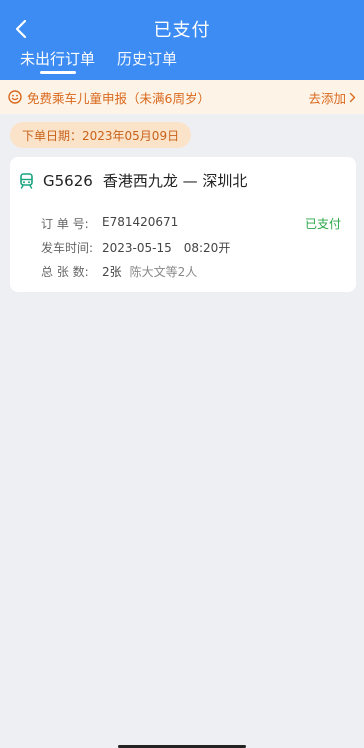  What do you see at coordinates (58, 72) in the screenshot?
I see `active-tab-indicator` at bounding box center [58, 72].